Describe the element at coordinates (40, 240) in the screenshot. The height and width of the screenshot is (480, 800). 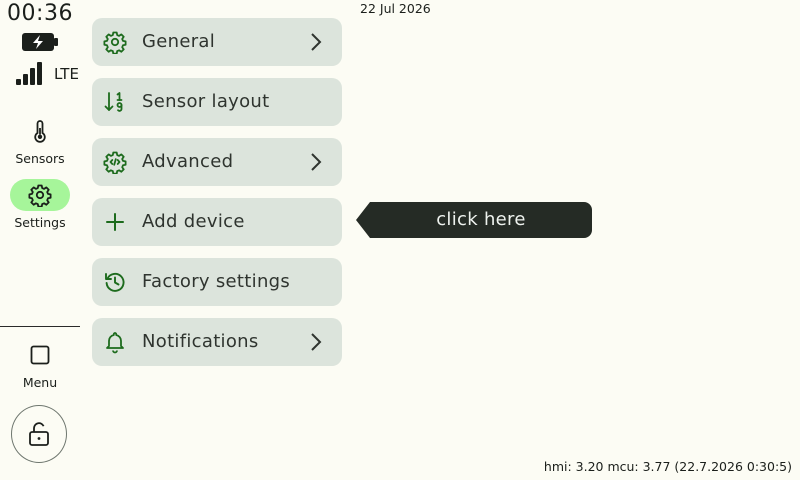
I see `navigation-rail: 00:36 LTE Sensors Settings Menu` at that location.